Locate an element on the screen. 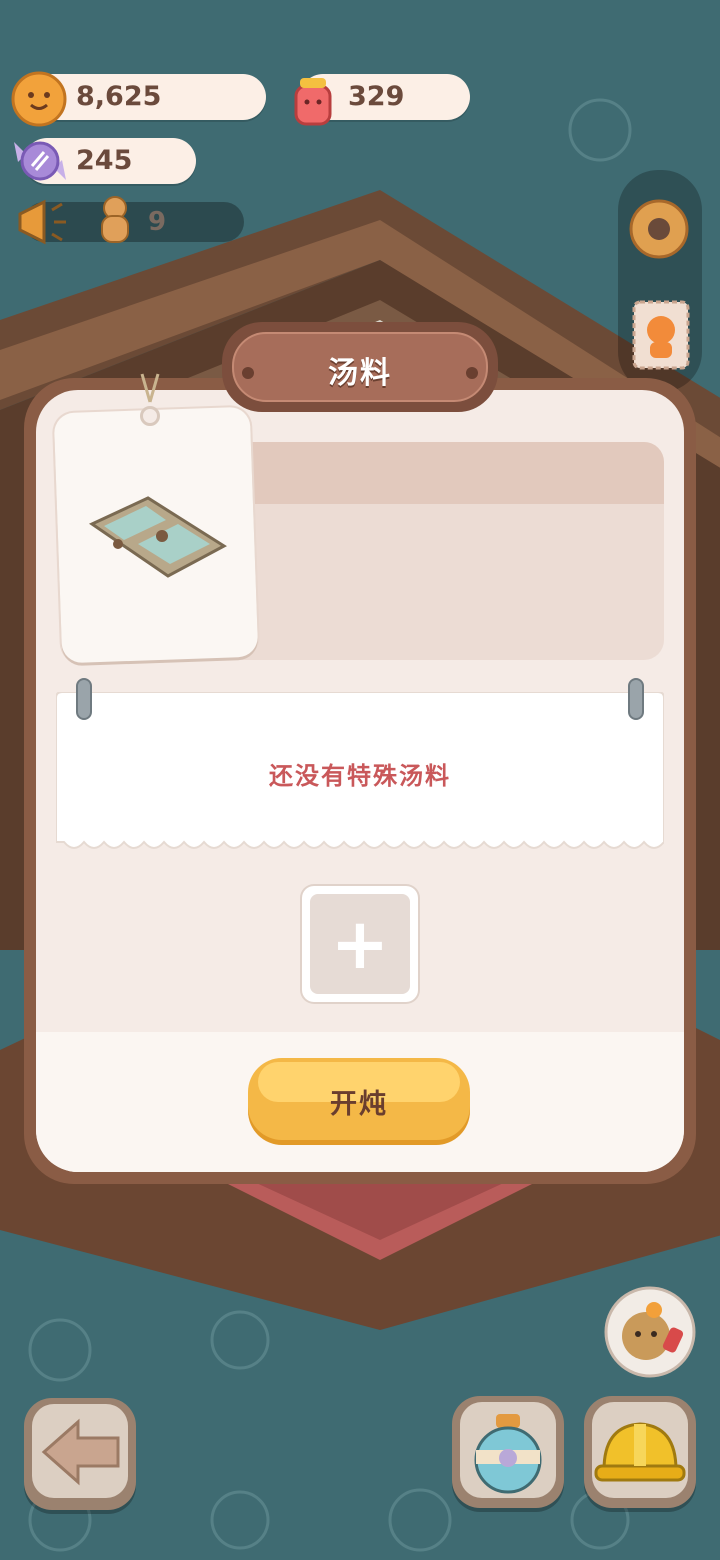 The width and height of the screenshot is (720, 1560). hard-hat-icon is located at coordinates (640, 1452).